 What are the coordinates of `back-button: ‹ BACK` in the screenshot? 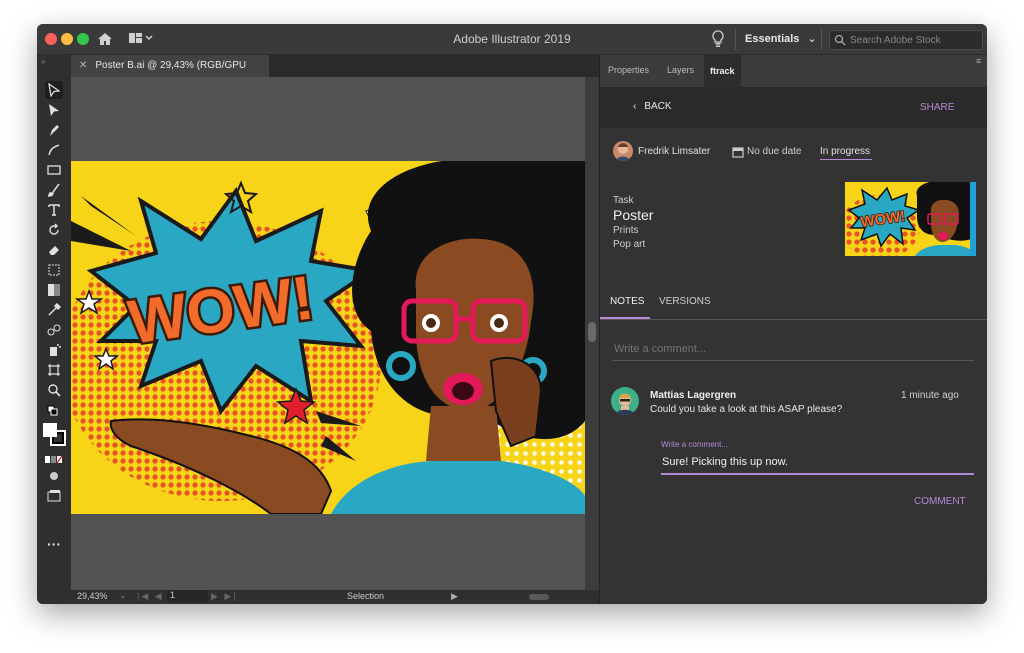 It's located at (652, 106).